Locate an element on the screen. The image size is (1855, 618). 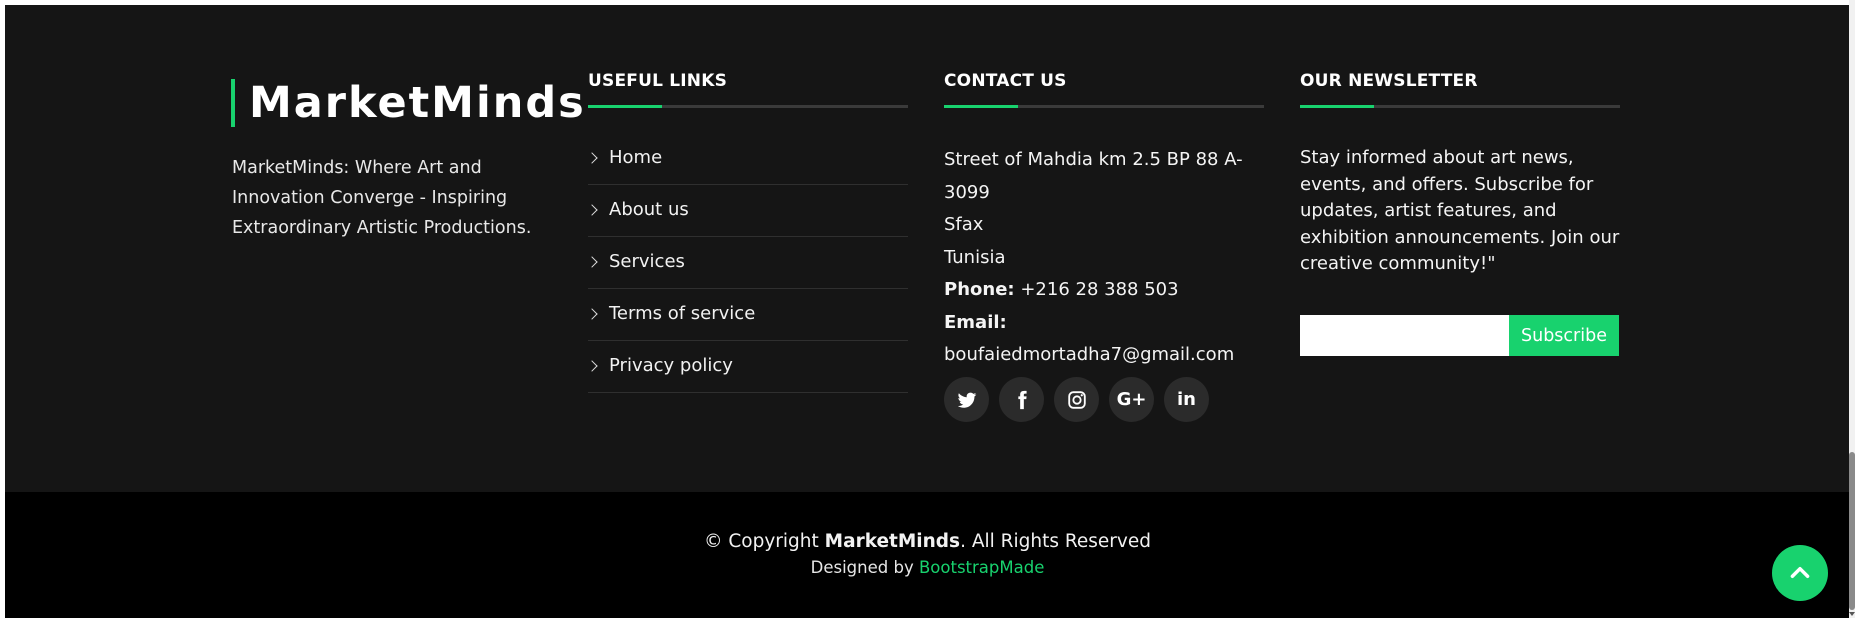
contact-email-label-row: Email: is located at coordinates (1109, 323).